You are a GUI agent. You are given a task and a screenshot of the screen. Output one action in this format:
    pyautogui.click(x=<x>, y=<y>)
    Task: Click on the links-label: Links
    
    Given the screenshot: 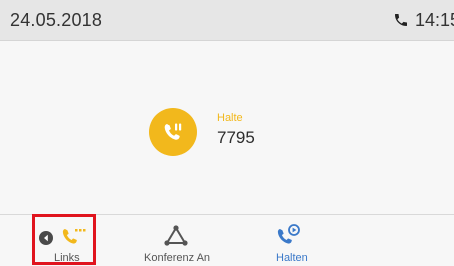 What is the action you would take?
    pyautogui.click(x=67, y=258)
    